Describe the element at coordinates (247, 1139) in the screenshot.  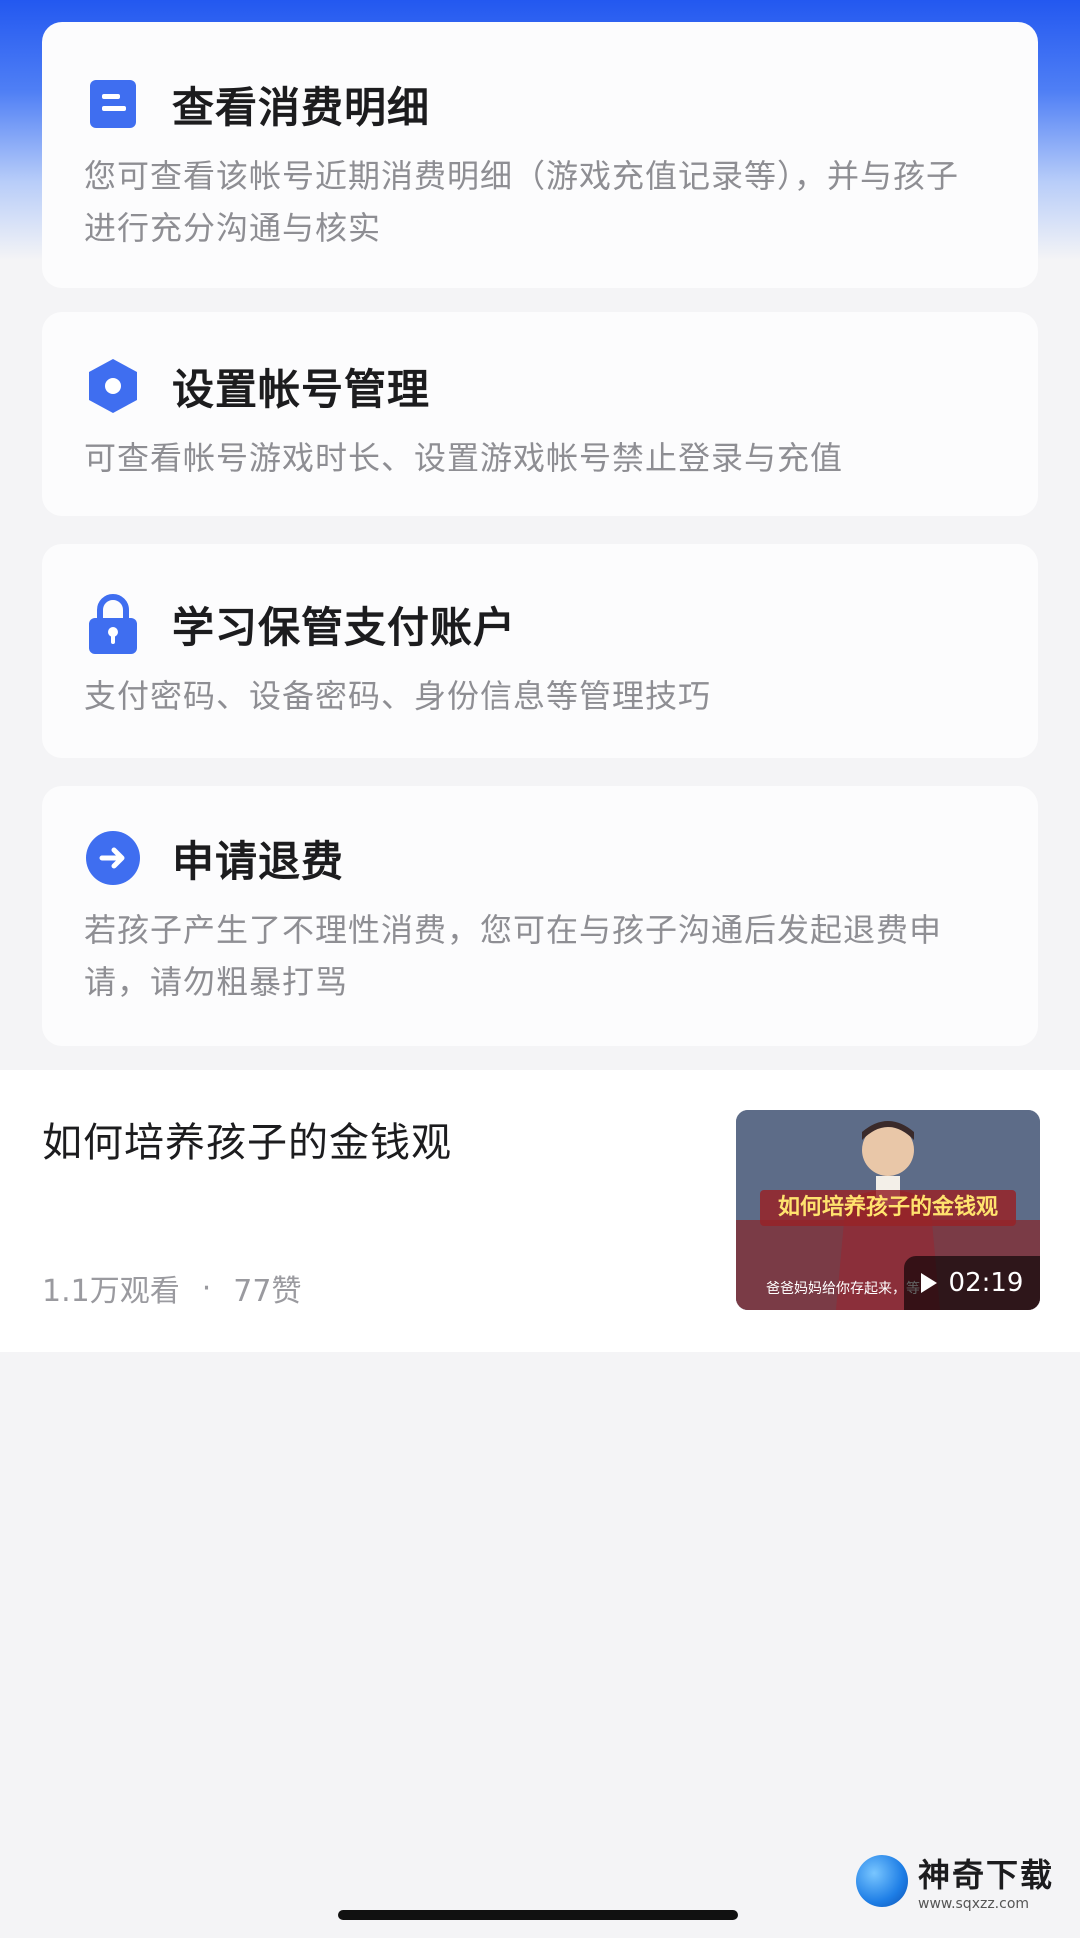
I see `article-title: 如何培养孩子的金钱观` at that location.